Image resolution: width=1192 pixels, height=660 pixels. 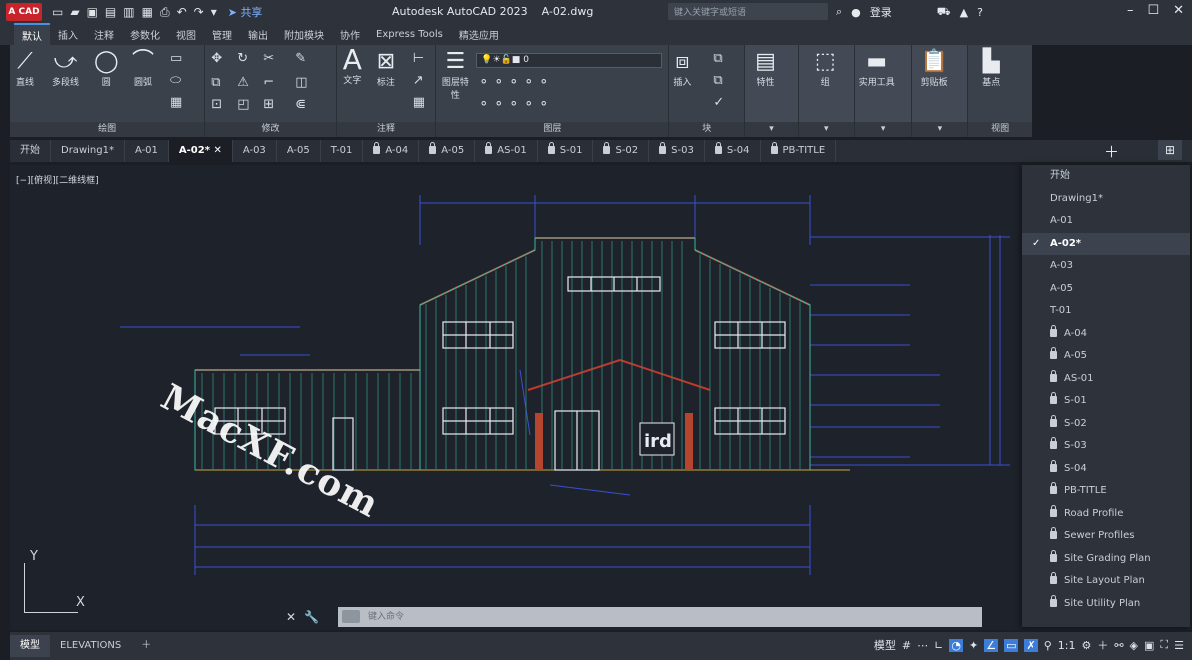 What do you see at coordinates (933, 68) in the screenshot?
I see `clipboard-tool: 📋 剪贴板` at bounding box center [933, 68].